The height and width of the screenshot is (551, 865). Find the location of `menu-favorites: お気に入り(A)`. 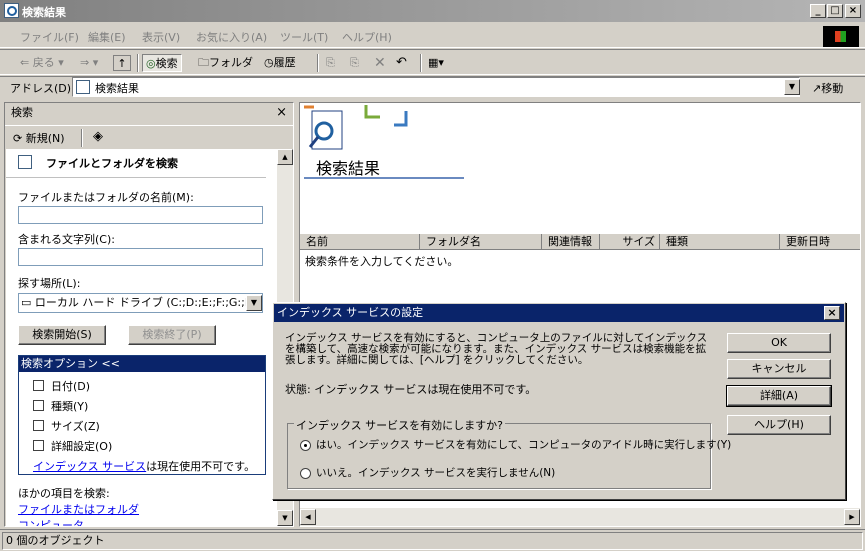

menu-favorites: お気に入り(A) is located at coordinates (231, 37).